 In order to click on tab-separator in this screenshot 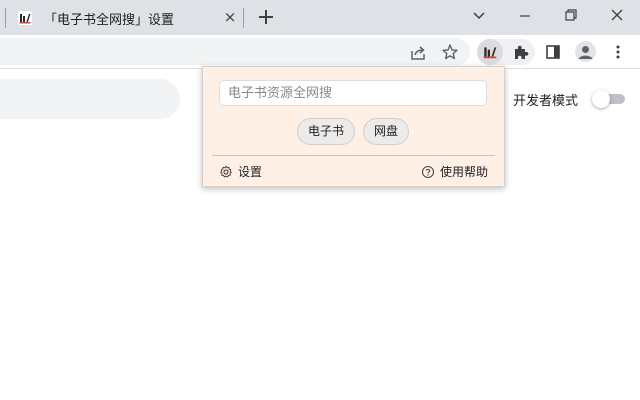, I will do `click(243, 18)`.